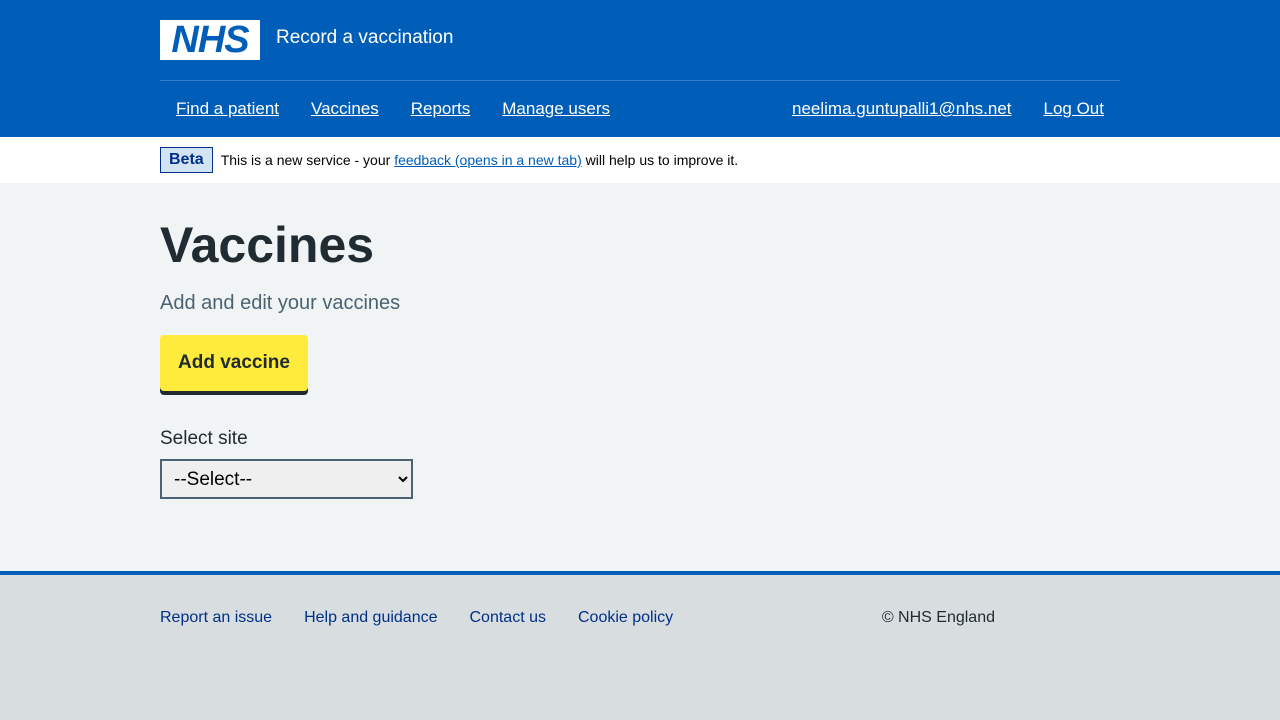  What do you see at coordinates (902, 109) in the screenshot?
I see `nav-user-email: neelima.guntupalli1@nhs.net` at bounding box center [902, 109].